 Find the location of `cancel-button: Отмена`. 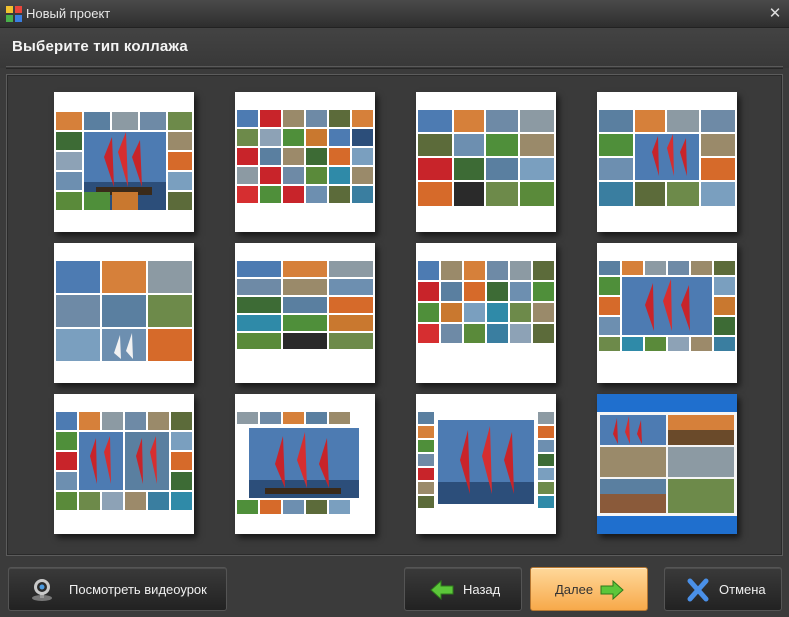

cancel-button: Отмена is located at coordinates (723, 589).